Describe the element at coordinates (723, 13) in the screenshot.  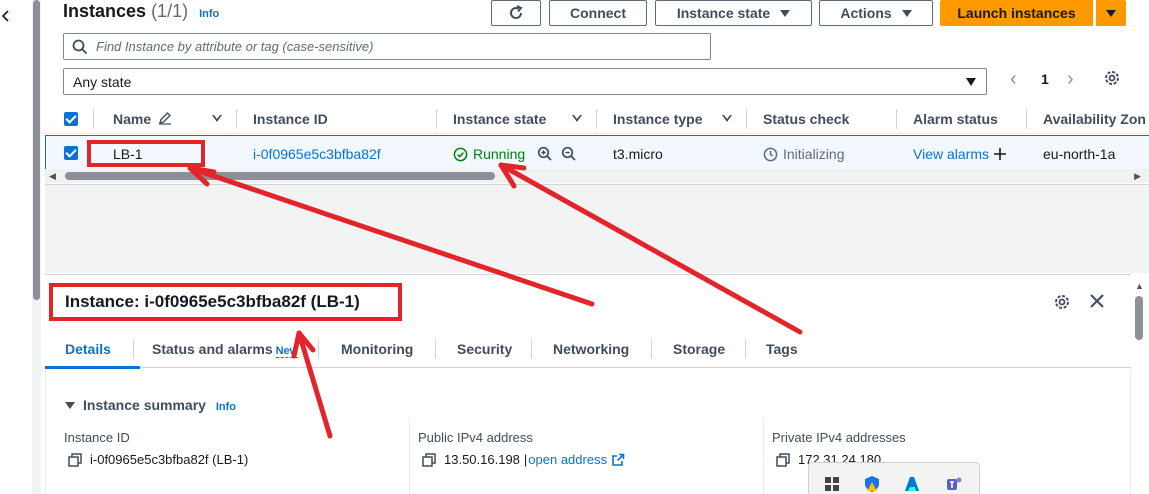
I see `instance-state-label: Instance state` at that location.